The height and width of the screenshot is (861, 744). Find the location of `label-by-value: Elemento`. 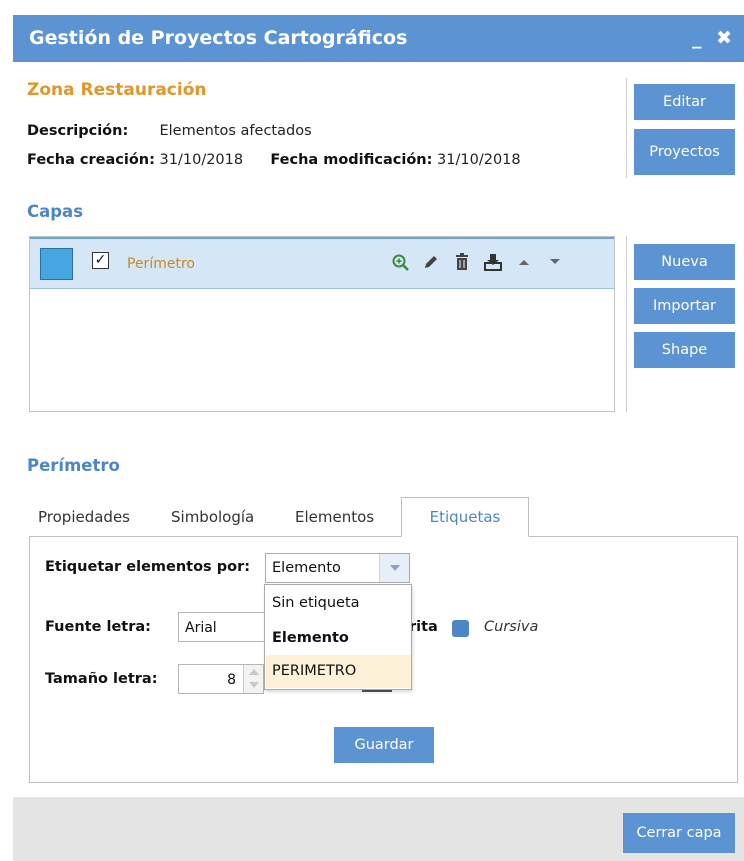

label-by-value: Elemento is located at coordinates (306, 568).